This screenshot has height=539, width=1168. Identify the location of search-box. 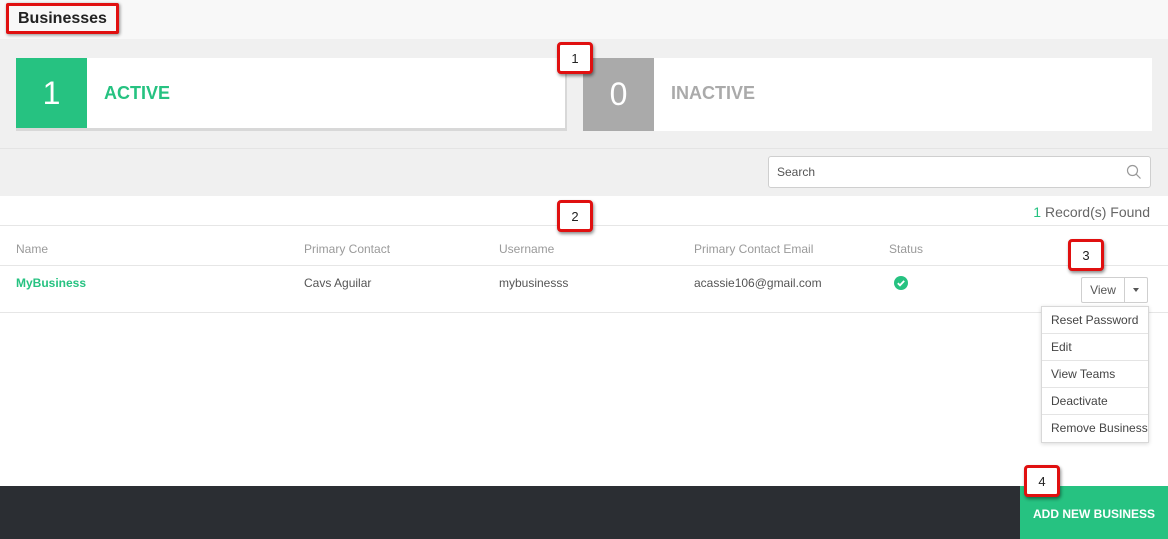
(959, 172).